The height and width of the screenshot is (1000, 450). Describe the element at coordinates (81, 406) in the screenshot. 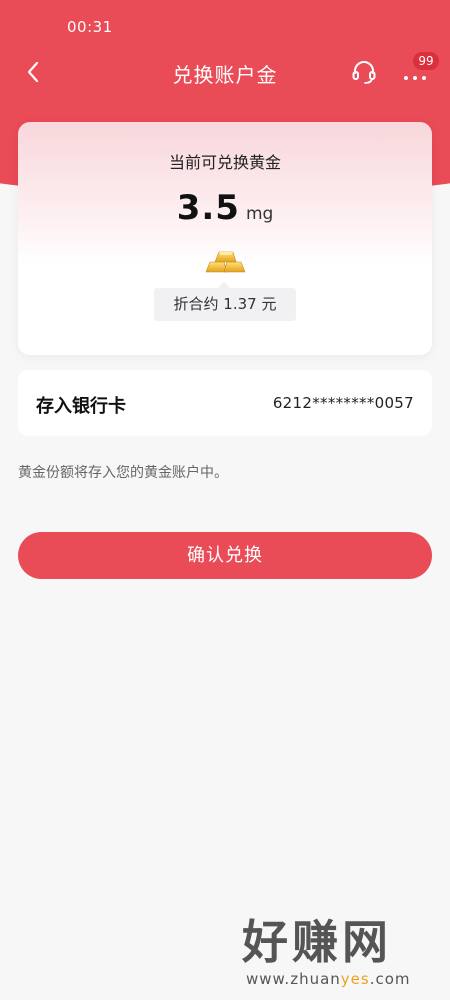

I see `bank-card-label: 存入银行卡` at that location.